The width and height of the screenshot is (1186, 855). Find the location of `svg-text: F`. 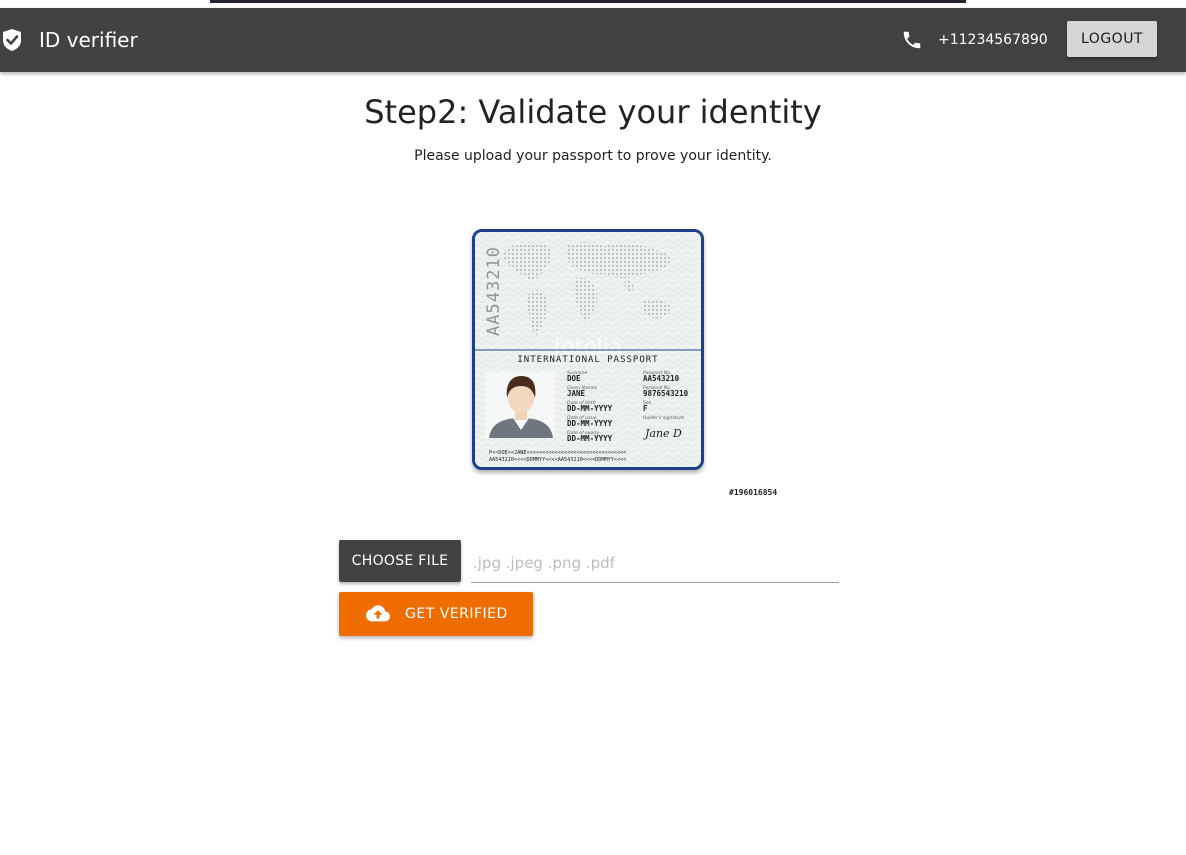

svg-text: F is located at coordinates (645, 408).